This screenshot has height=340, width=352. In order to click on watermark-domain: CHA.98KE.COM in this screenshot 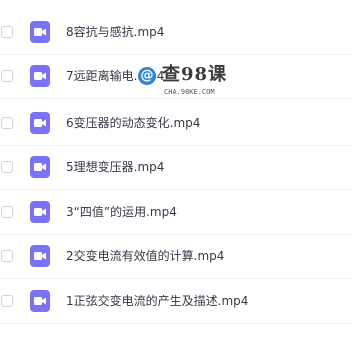, I will do `click(189, 92)`.